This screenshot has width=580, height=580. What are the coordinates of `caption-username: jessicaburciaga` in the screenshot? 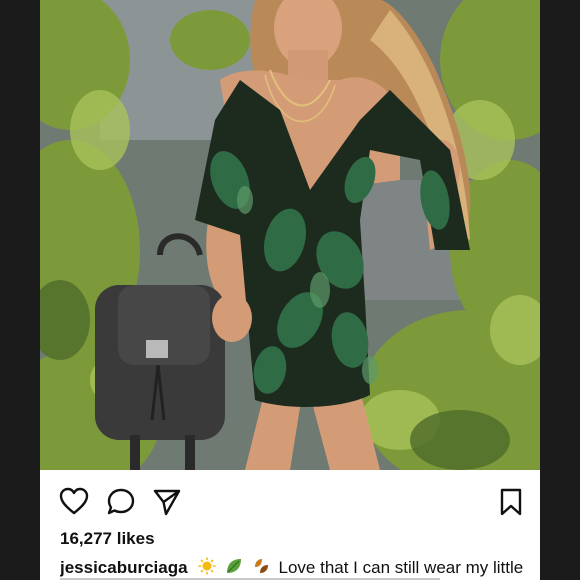 It's located at (124, 567).